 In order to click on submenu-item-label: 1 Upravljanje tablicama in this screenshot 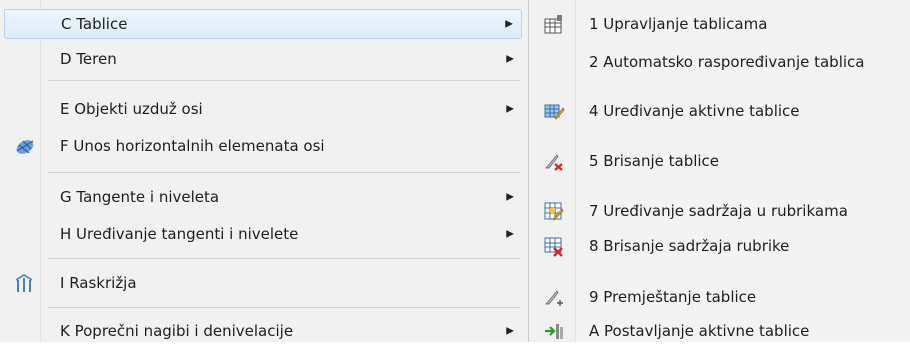, I will do `click(678, 24)`.